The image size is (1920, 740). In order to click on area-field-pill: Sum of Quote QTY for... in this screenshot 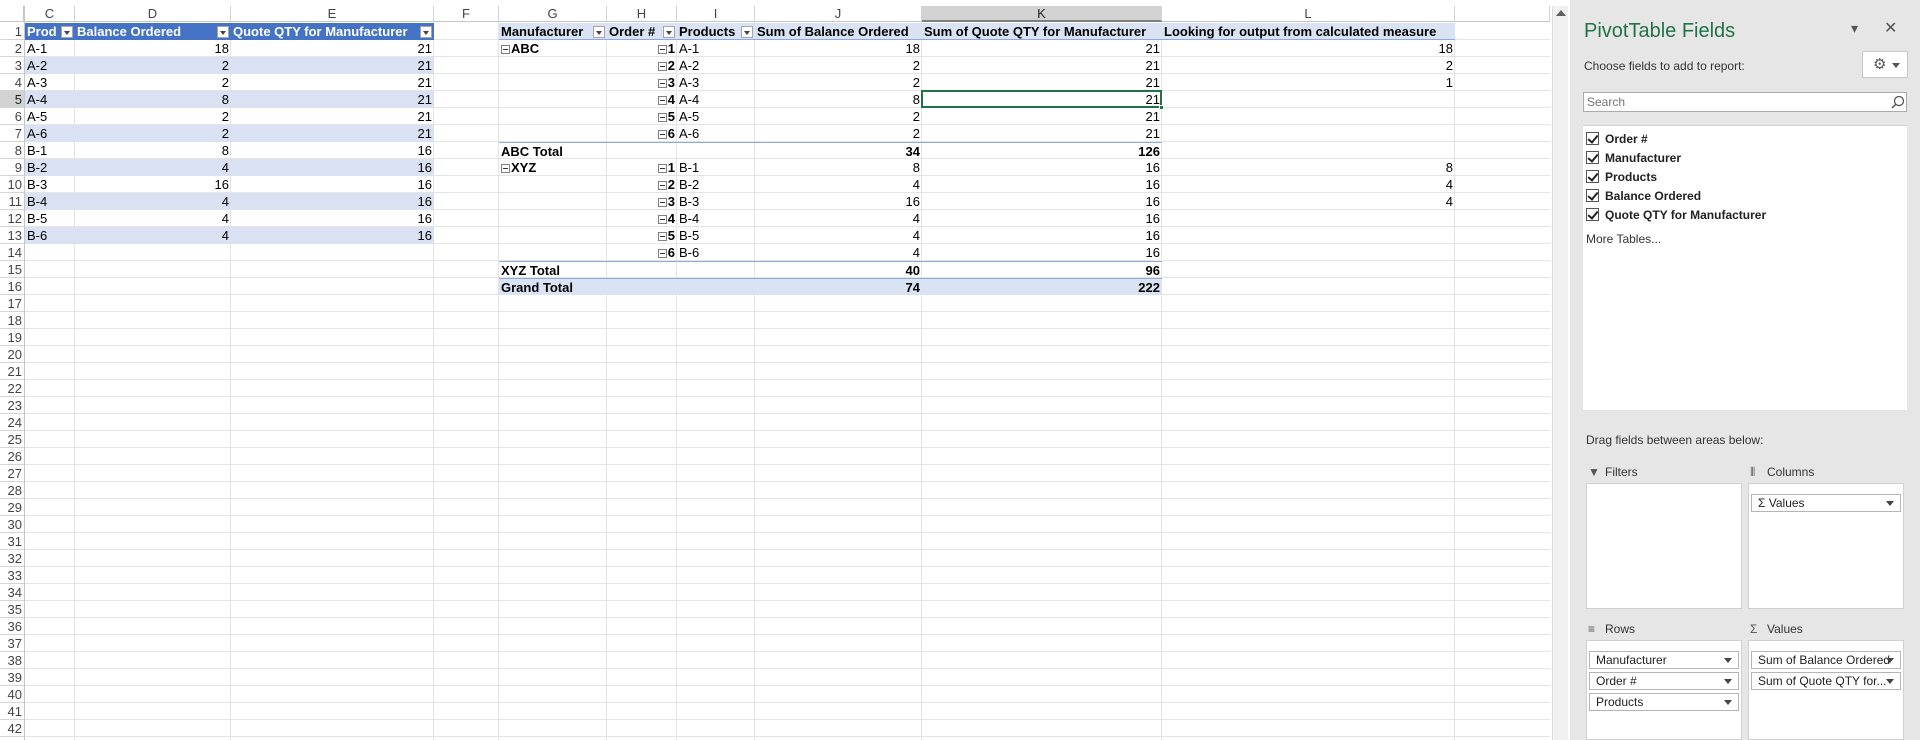, I will do `click(1826, 681)`.